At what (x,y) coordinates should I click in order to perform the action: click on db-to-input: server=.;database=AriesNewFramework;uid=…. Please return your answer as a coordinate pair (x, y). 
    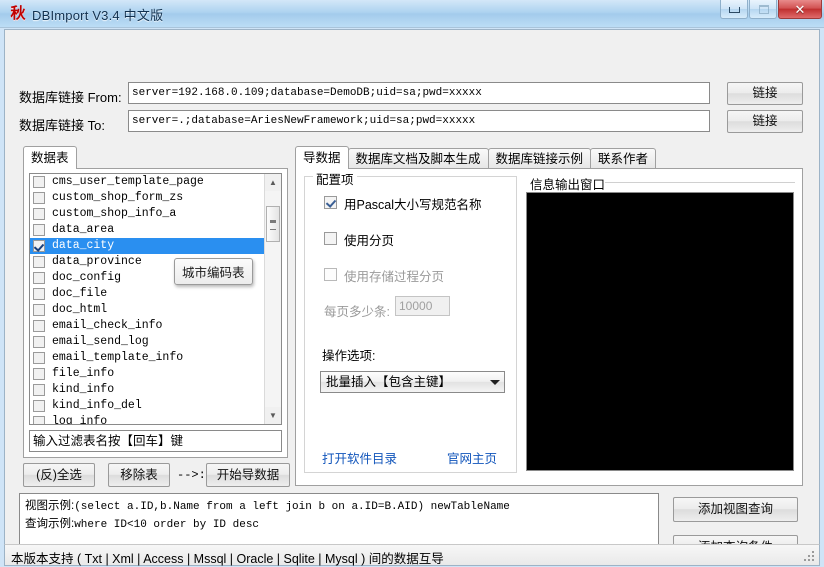
    Looking at the image, I should click on (419, 121).